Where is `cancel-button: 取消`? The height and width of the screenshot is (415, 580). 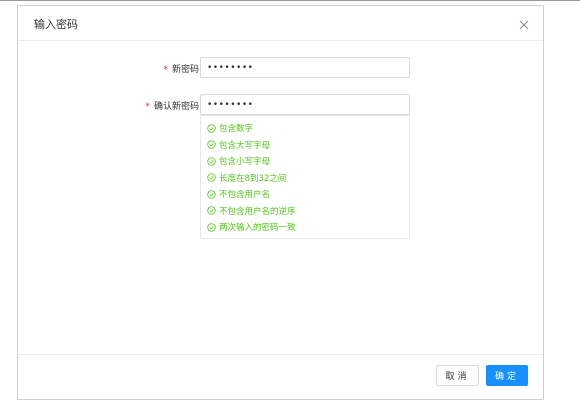 cancel-button: 取消 is located at coordinates (457, 375).